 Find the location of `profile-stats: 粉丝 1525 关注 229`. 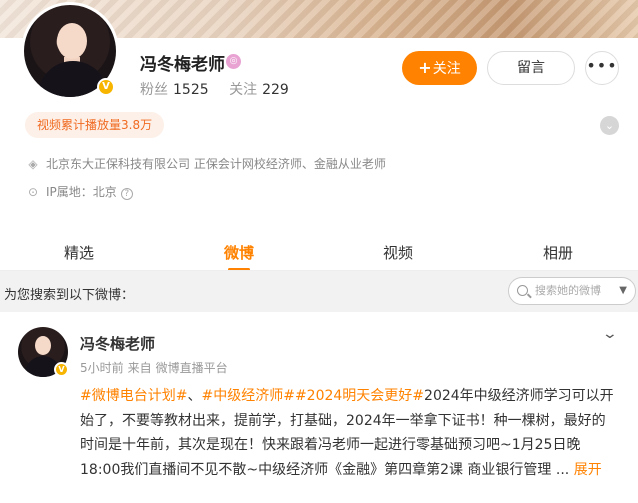

profile-stats: 粉丝 1525 关注 229 is located at coordinates (222, 89).